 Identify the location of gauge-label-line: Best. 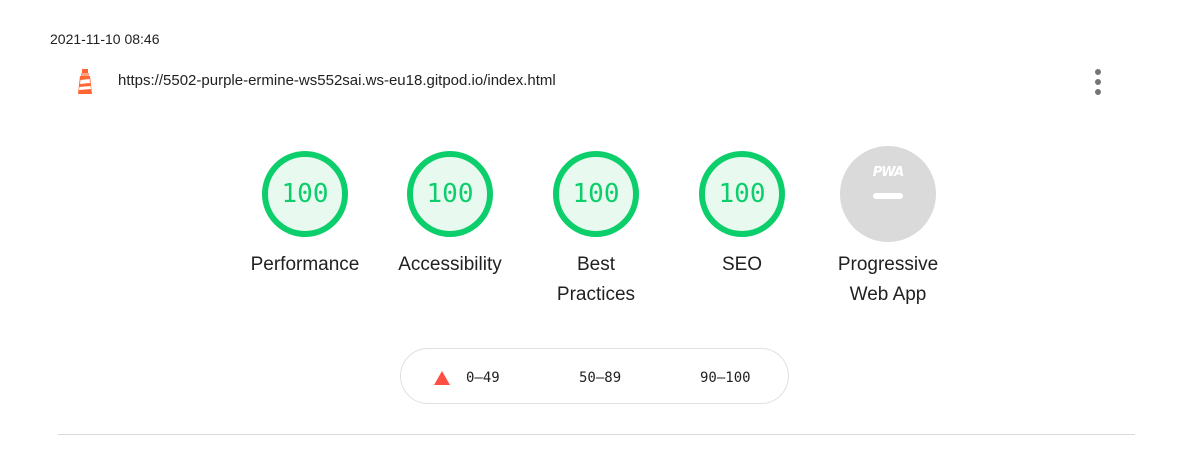
(596, 264).